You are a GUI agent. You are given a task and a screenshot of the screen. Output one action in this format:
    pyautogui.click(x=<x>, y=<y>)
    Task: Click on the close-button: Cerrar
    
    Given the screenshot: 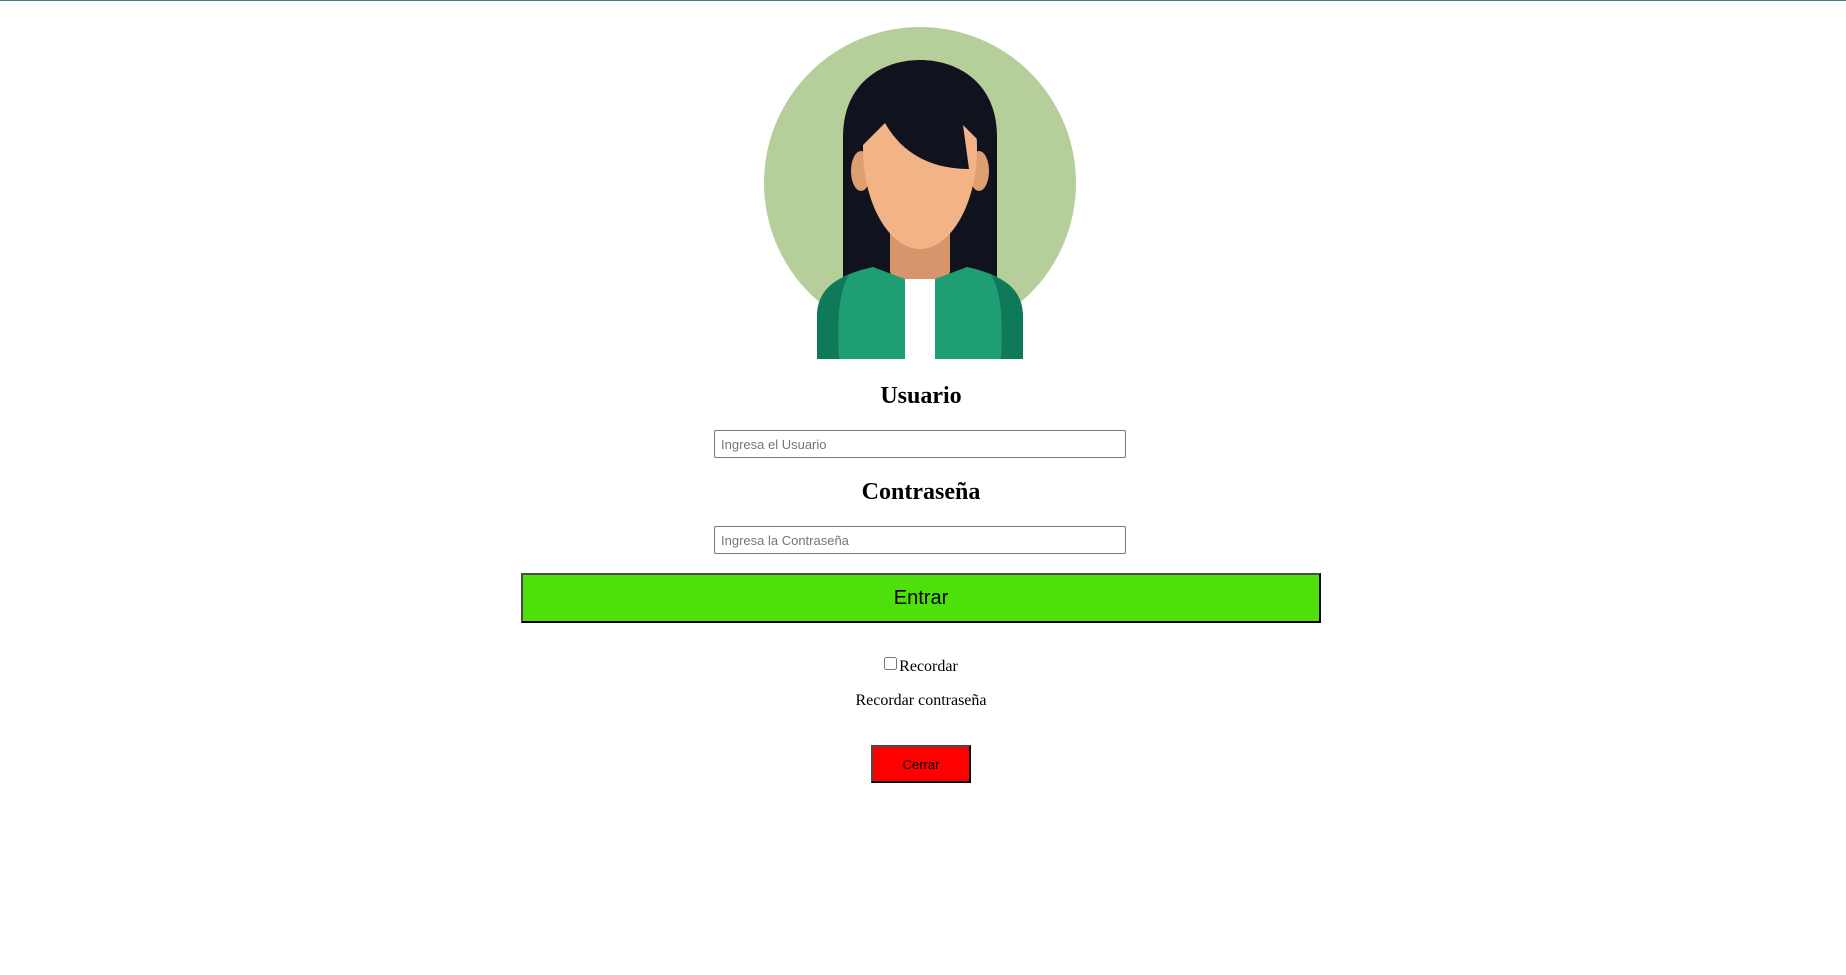 What is the action you would take?
    pyautogui.click(x=921, y=764)
    